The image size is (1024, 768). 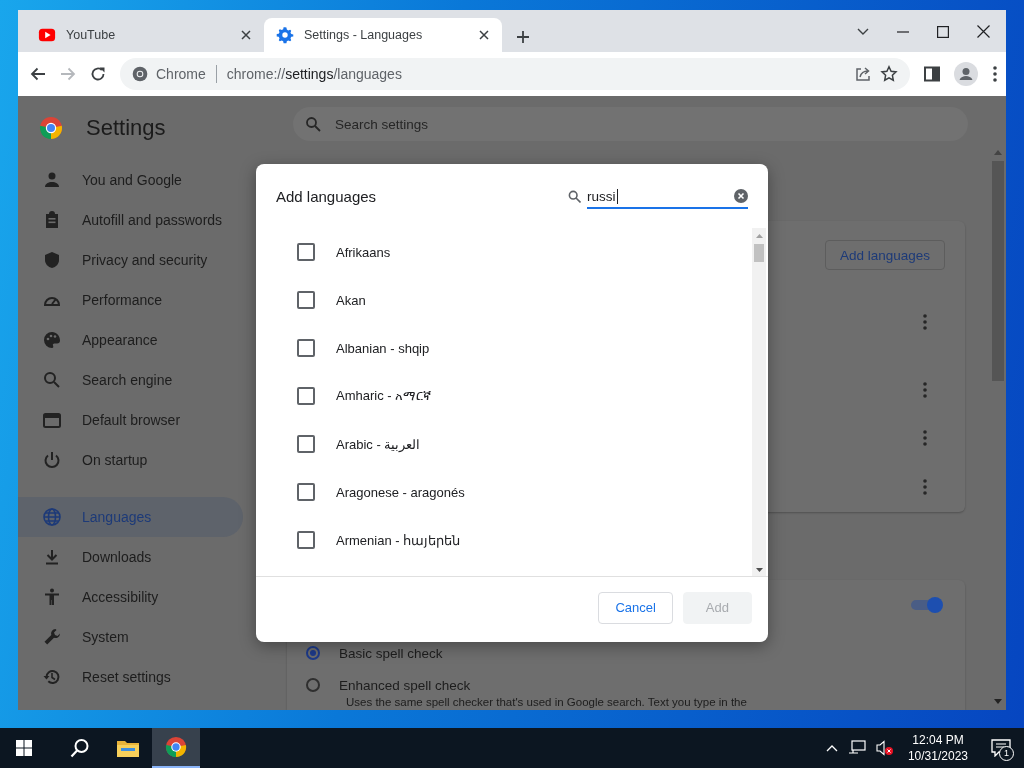 I want to click on language-label: Arabic - العربية, so click(x=378, y=444).